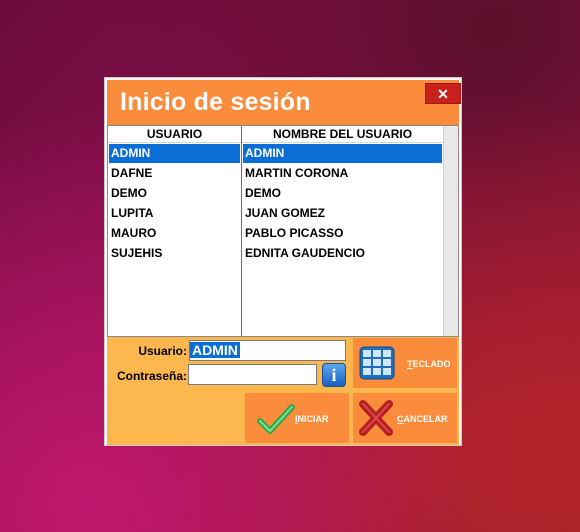 The image size is (580, 532). I want to click on cell-nombre: EDNITA GAUDENCIO, so click(305, 253).